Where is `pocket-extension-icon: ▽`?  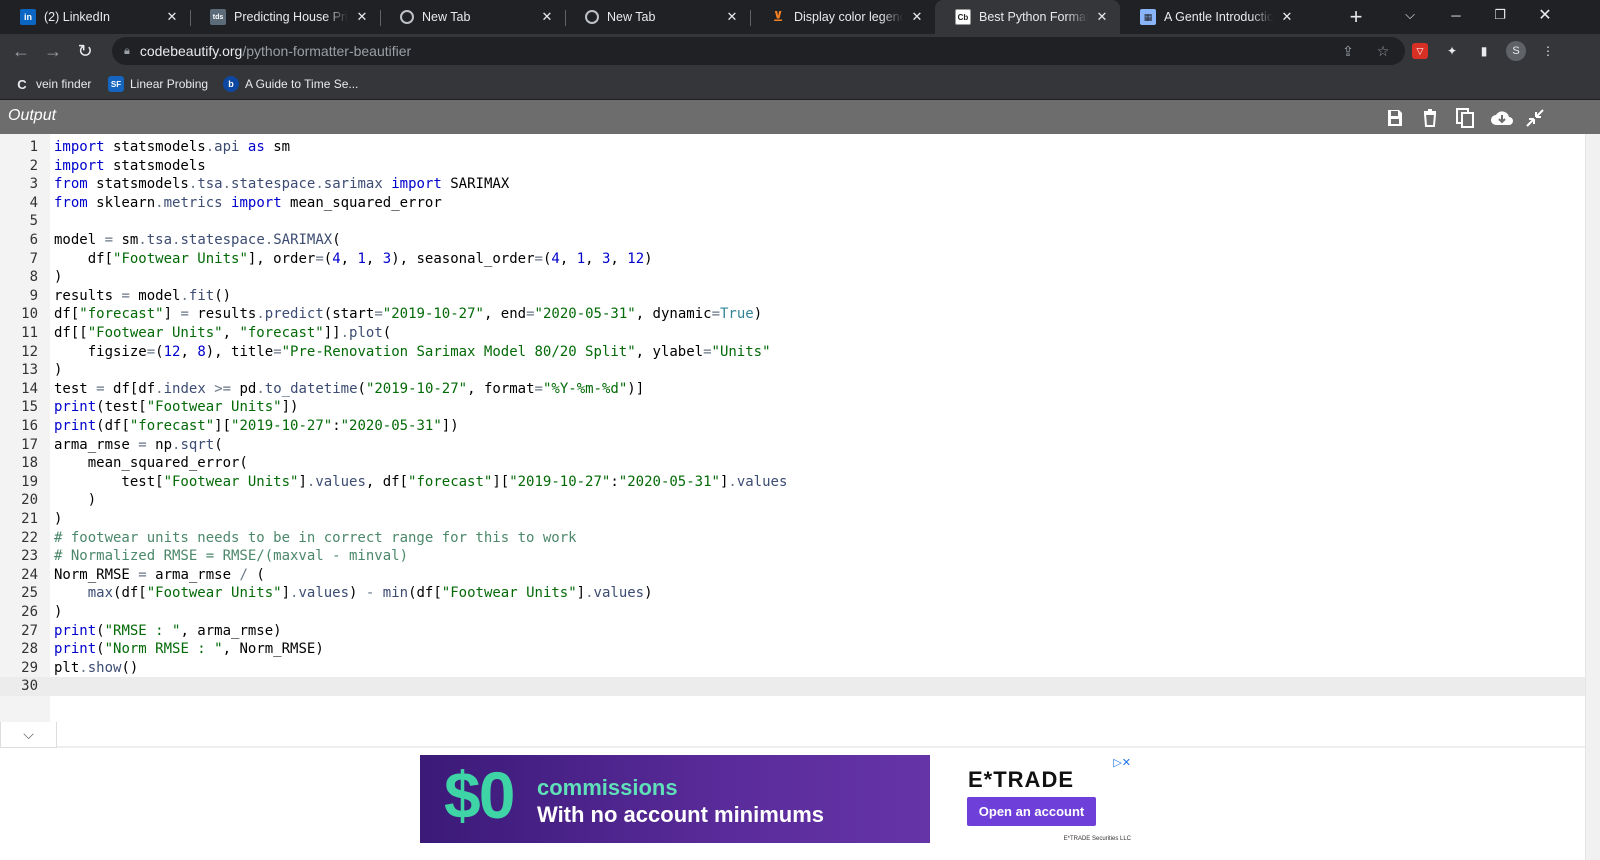 pocket-extension-icon: ▽ is located at coordinates (1420, 51).